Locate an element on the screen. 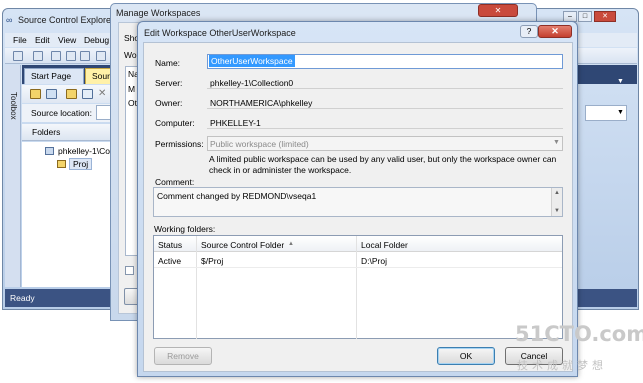 Image resolution: width=643 pixels, height=383 pixels. owner-label: Owner: is located at coordinates (169, 103).